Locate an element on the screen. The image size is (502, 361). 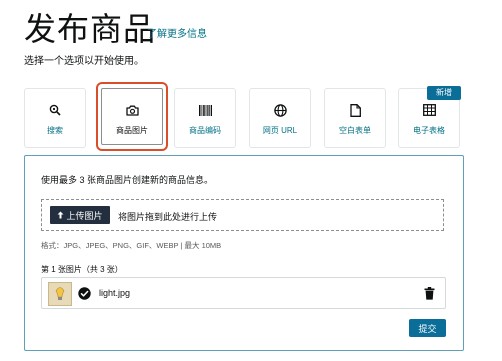
document-icon is located at coordinates (355, 110).